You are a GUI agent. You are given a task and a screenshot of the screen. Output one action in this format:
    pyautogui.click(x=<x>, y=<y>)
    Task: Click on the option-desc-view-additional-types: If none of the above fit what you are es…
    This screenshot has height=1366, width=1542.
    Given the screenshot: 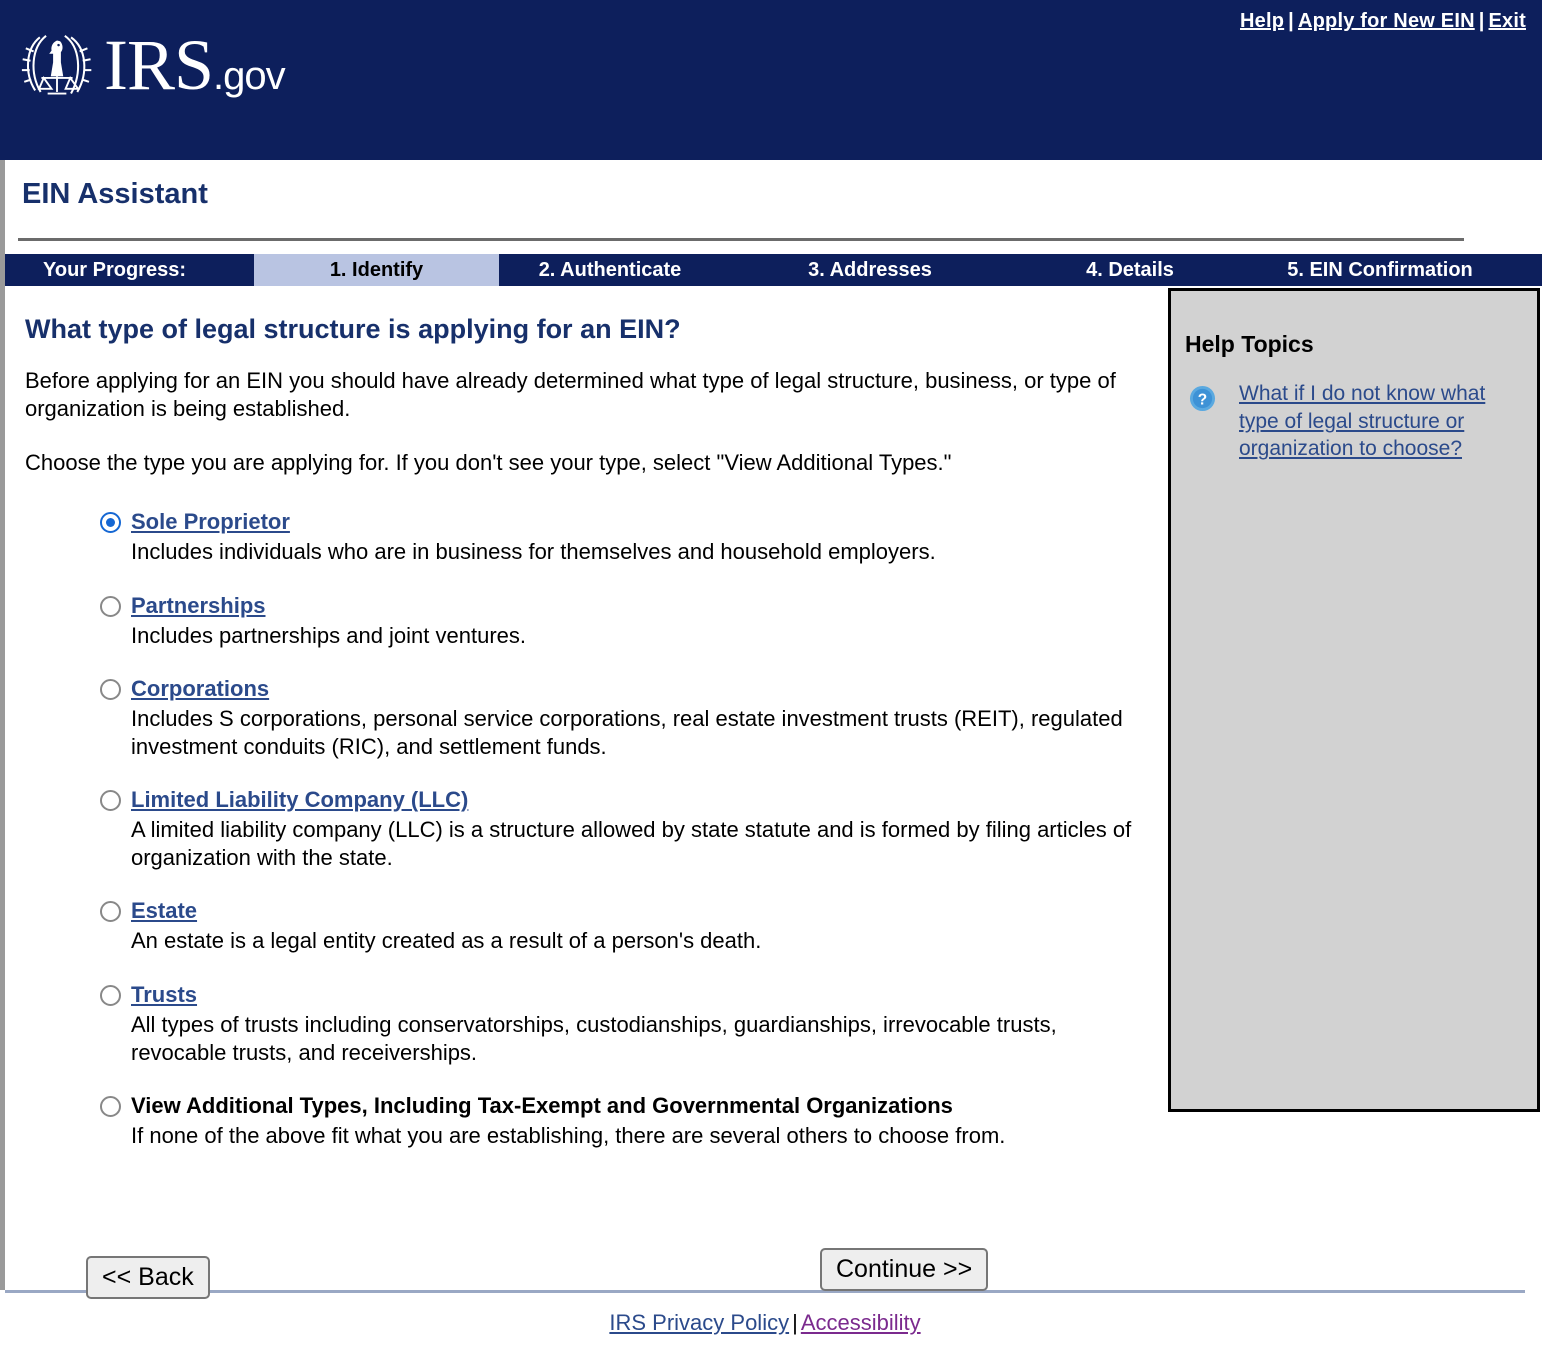 What is the action you would take?
    pyautogui.click(x=568, y=1135)
    